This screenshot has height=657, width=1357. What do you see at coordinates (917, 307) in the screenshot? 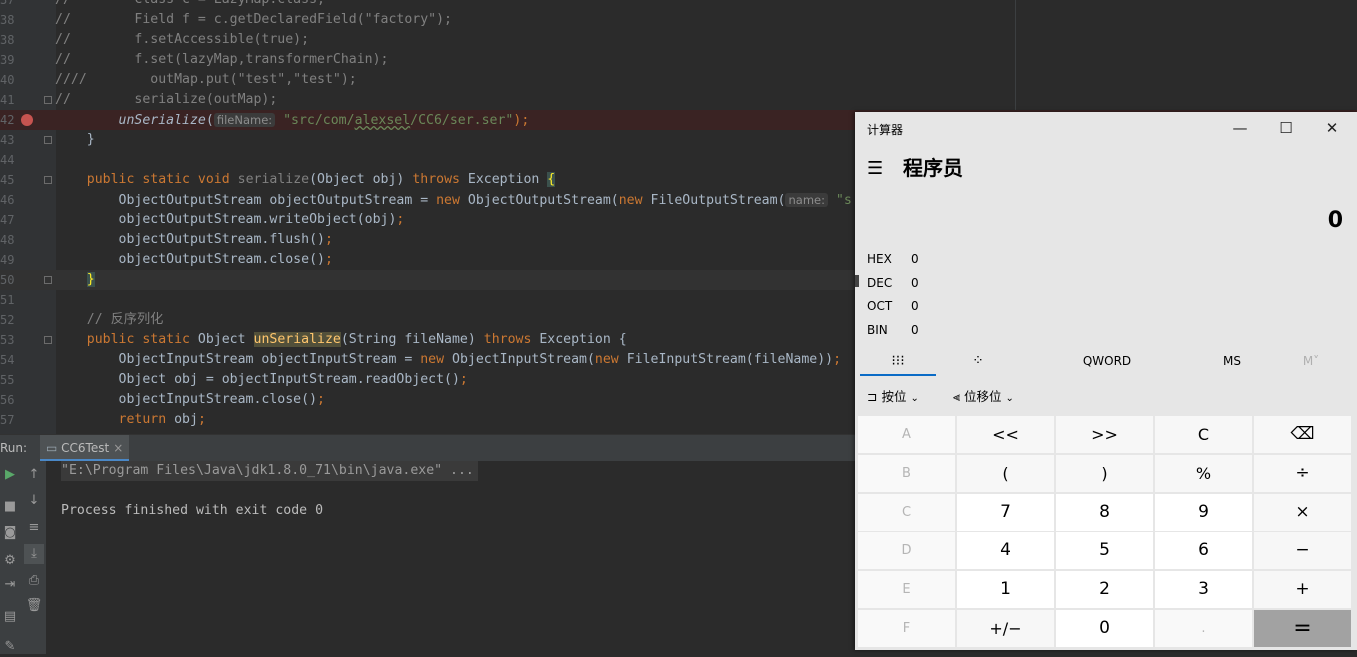
I see `base-row-oct: OCT 0` at bounding box center [917, 307].